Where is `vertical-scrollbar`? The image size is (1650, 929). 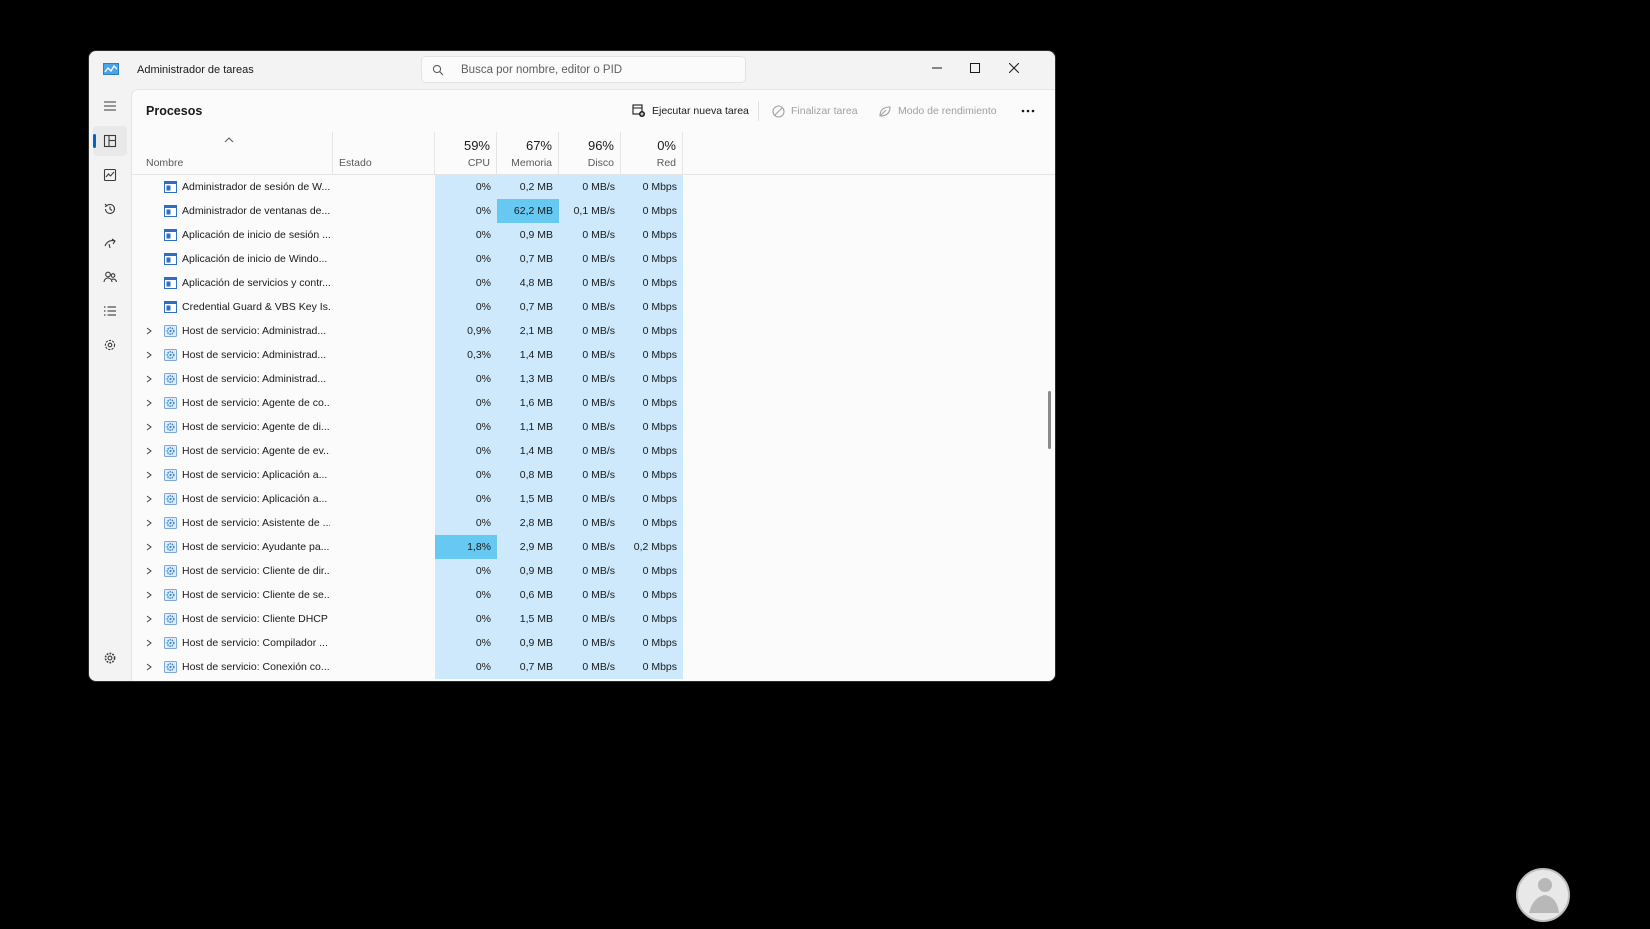
vertical-scrollbar is located at coordinates (1049, 428).